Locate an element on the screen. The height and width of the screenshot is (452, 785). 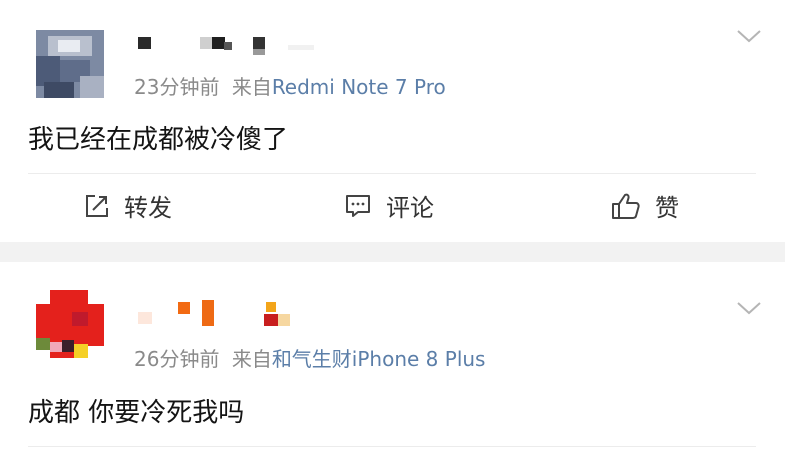
comment-label: 评论 is located at coordinates (410, 208).